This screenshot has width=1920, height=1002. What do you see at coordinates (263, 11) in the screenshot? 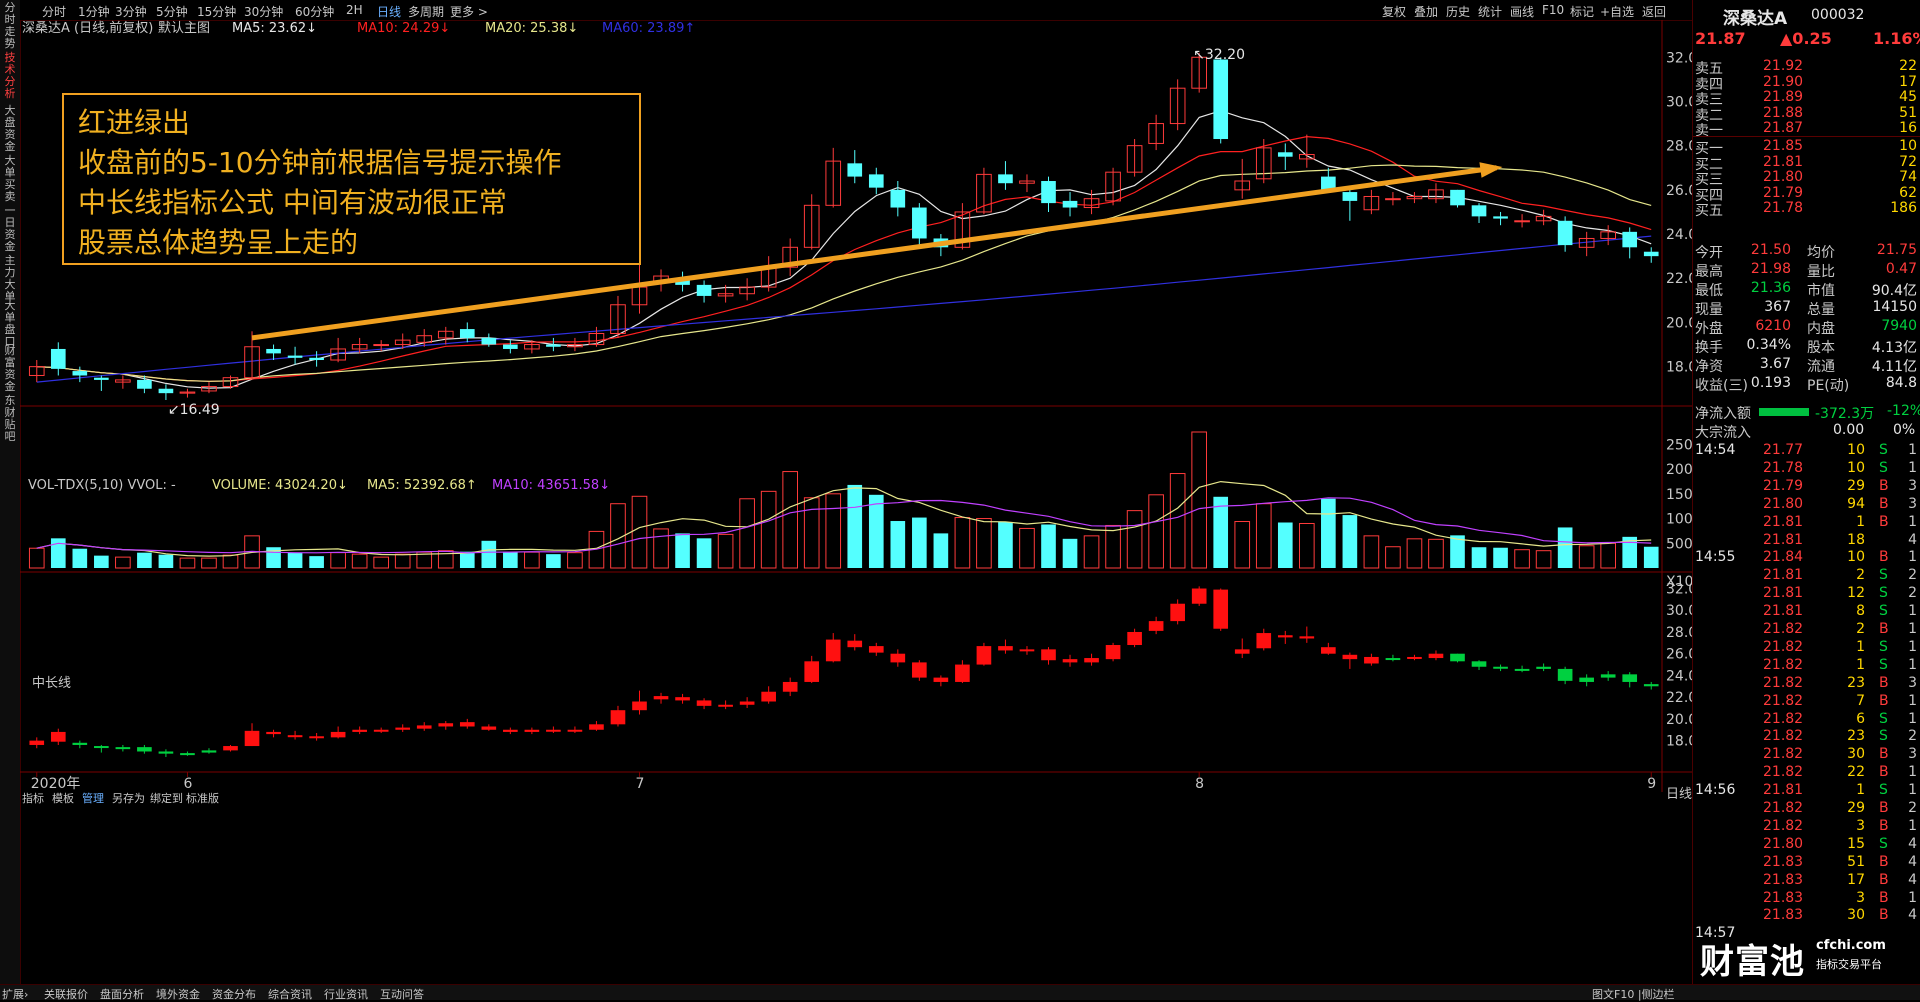
I see `period-tab-6: 30分钟` at bounding box center [263, 11].